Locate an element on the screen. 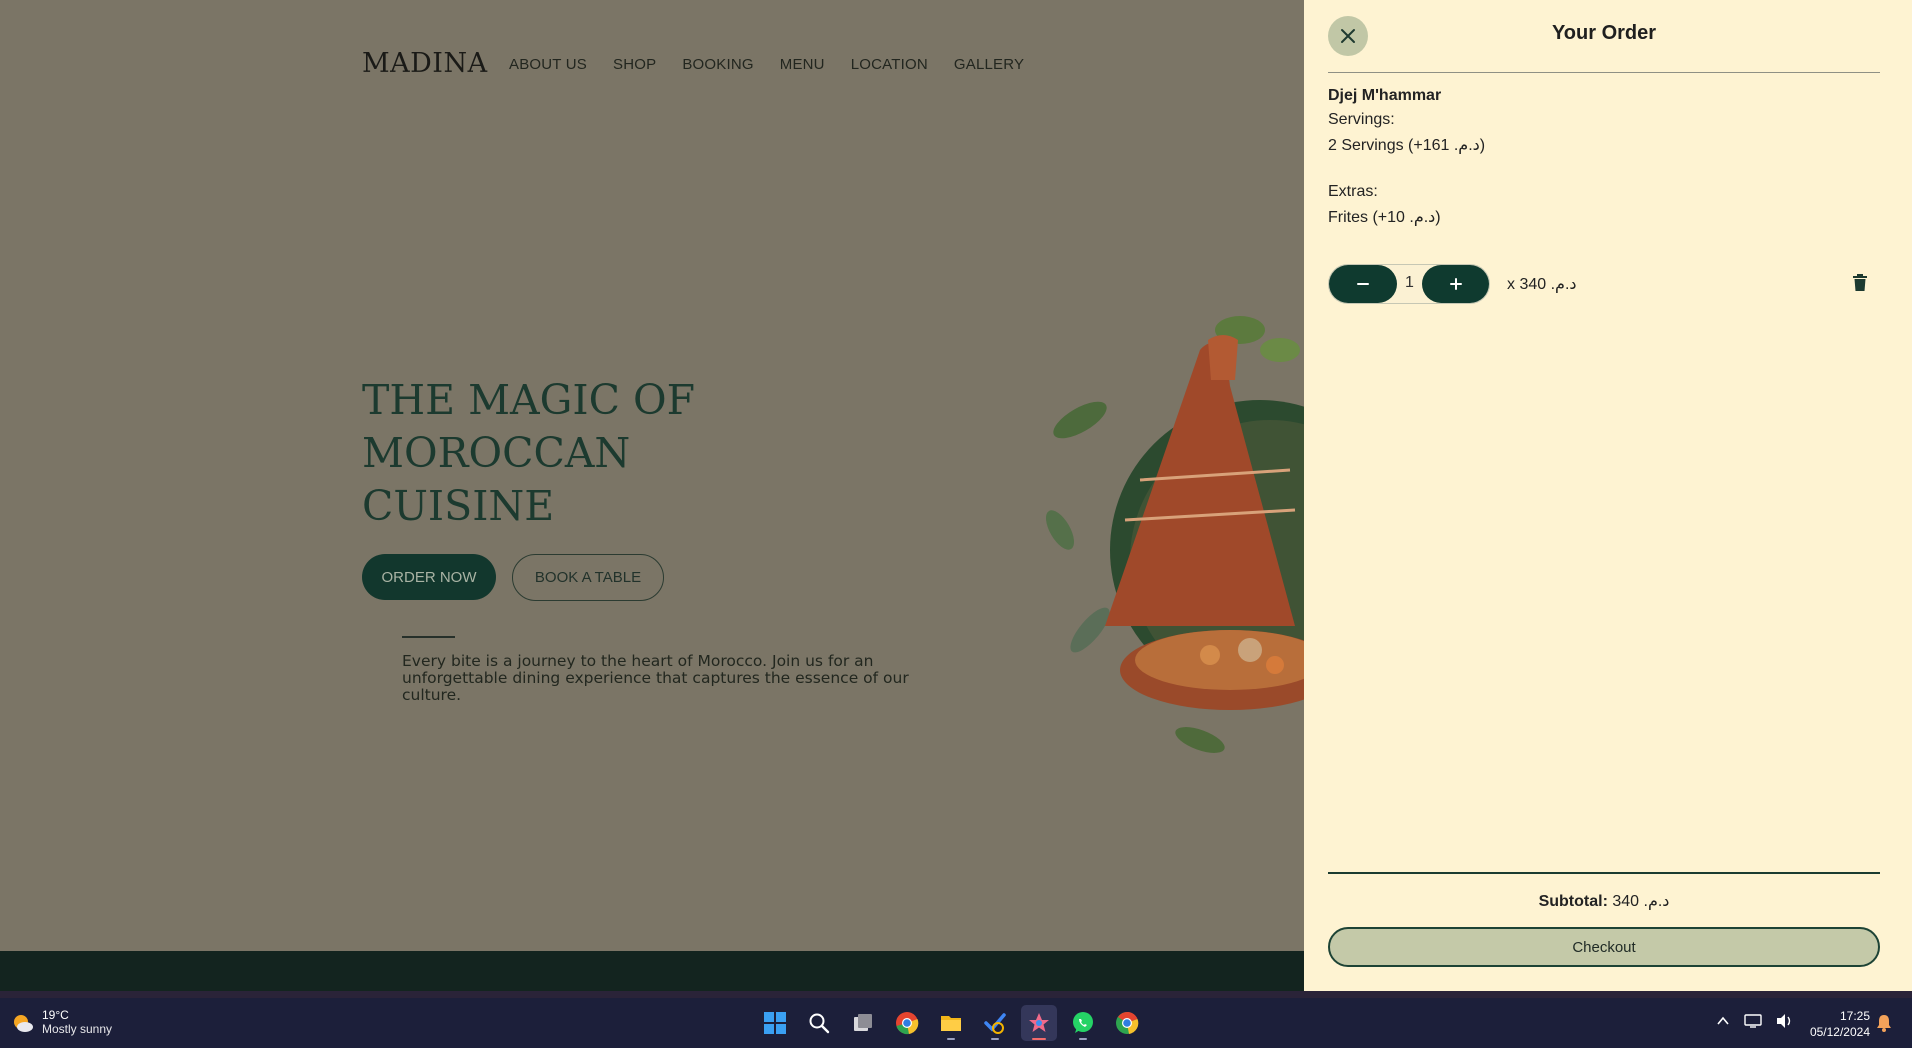  hero-title-line: CUISINE is located at coordinates (458, 506).